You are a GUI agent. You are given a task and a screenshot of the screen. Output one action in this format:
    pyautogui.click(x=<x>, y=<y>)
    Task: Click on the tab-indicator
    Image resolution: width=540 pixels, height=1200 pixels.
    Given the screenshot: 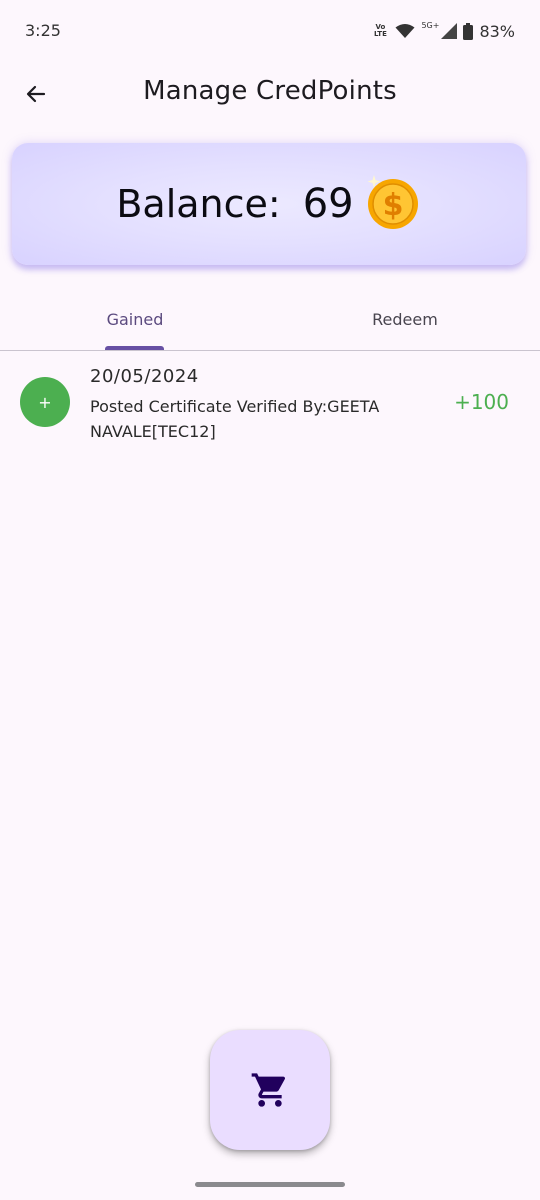 What is the action you would take?
    pyautogui.click(x=134, y=348)
    